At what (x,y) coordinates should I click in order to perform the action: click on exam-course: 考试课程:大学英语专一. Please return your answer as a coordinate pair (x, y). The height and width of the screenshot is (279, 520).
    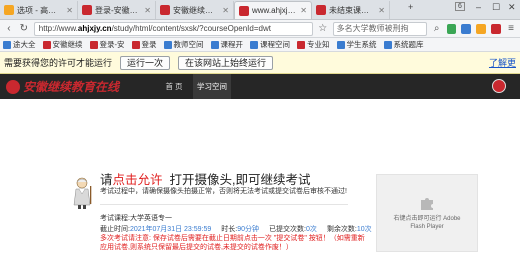
    Looking at the image, I should click on (136, 218).